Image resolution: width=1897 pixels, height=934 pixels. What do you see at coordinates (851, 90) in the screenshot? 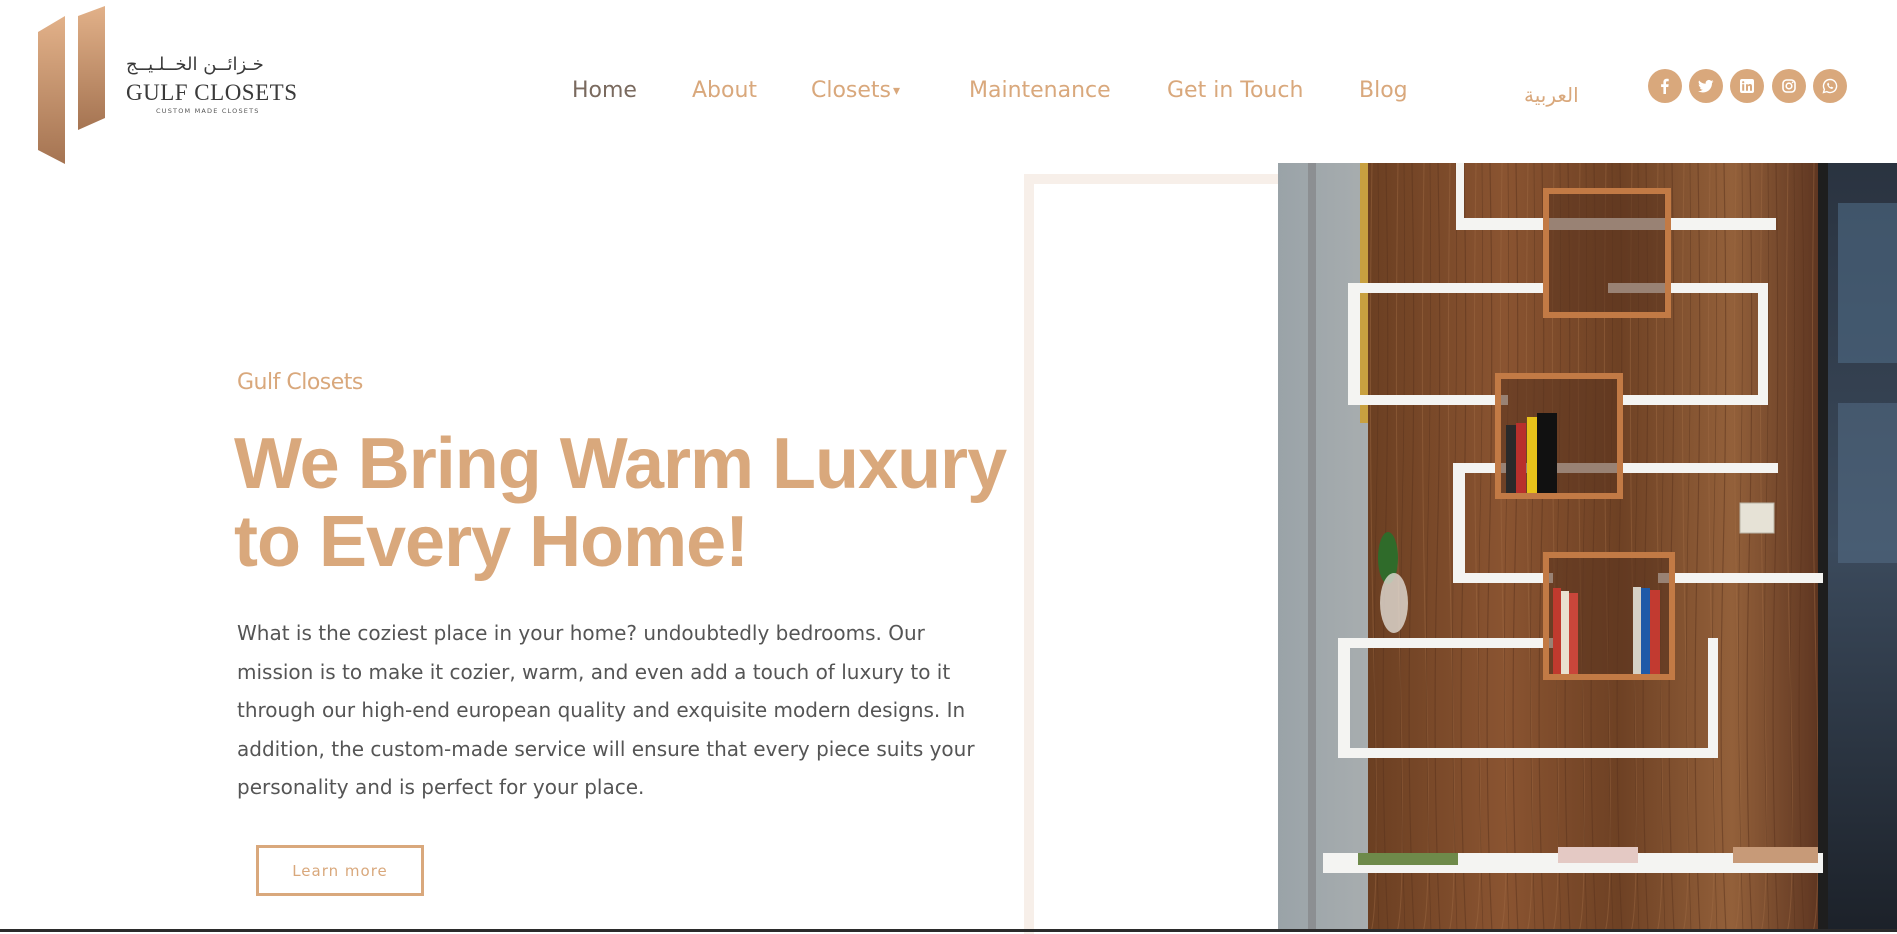
I see `nav-closets-label: Closets` at bounding box center [851, 90].